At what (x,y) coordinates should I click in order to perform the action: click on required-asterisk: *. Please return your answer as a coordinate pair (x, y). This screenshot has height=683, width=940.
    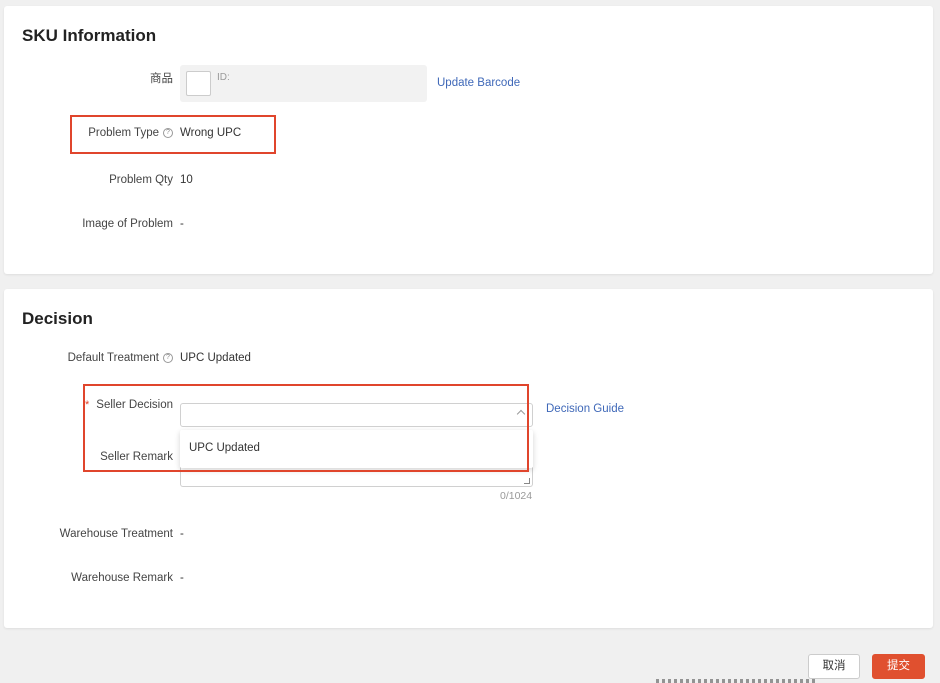
    Looking at the image, I should click on (87, 405).